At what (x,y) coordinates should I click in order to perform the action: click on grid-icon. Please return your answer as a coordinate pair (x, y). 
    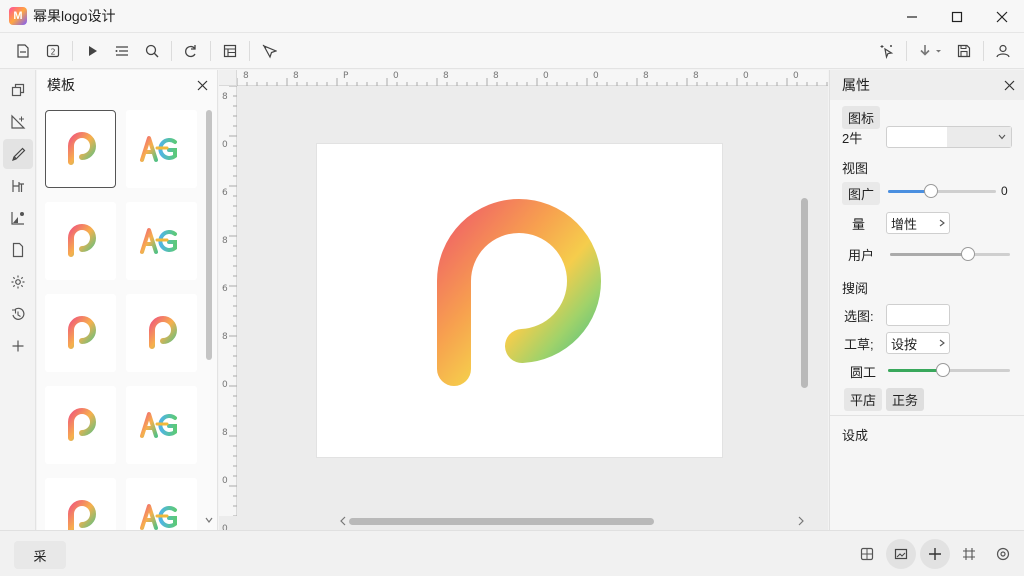
    Looking at the image, I should click on (969, 554).